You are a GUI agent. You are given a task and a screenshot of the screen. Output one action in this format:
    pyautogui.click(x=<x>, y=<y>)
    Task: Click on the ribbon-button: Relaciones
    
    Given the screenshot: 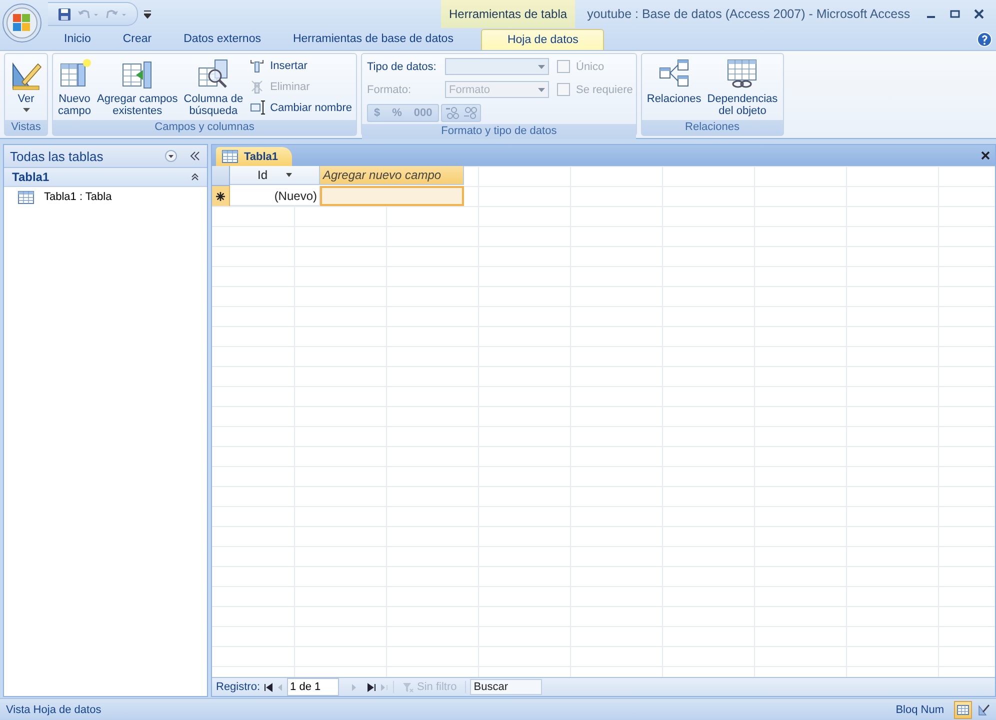 What is the action you would take?
    pyautogui.click(x=674, y=87)
    